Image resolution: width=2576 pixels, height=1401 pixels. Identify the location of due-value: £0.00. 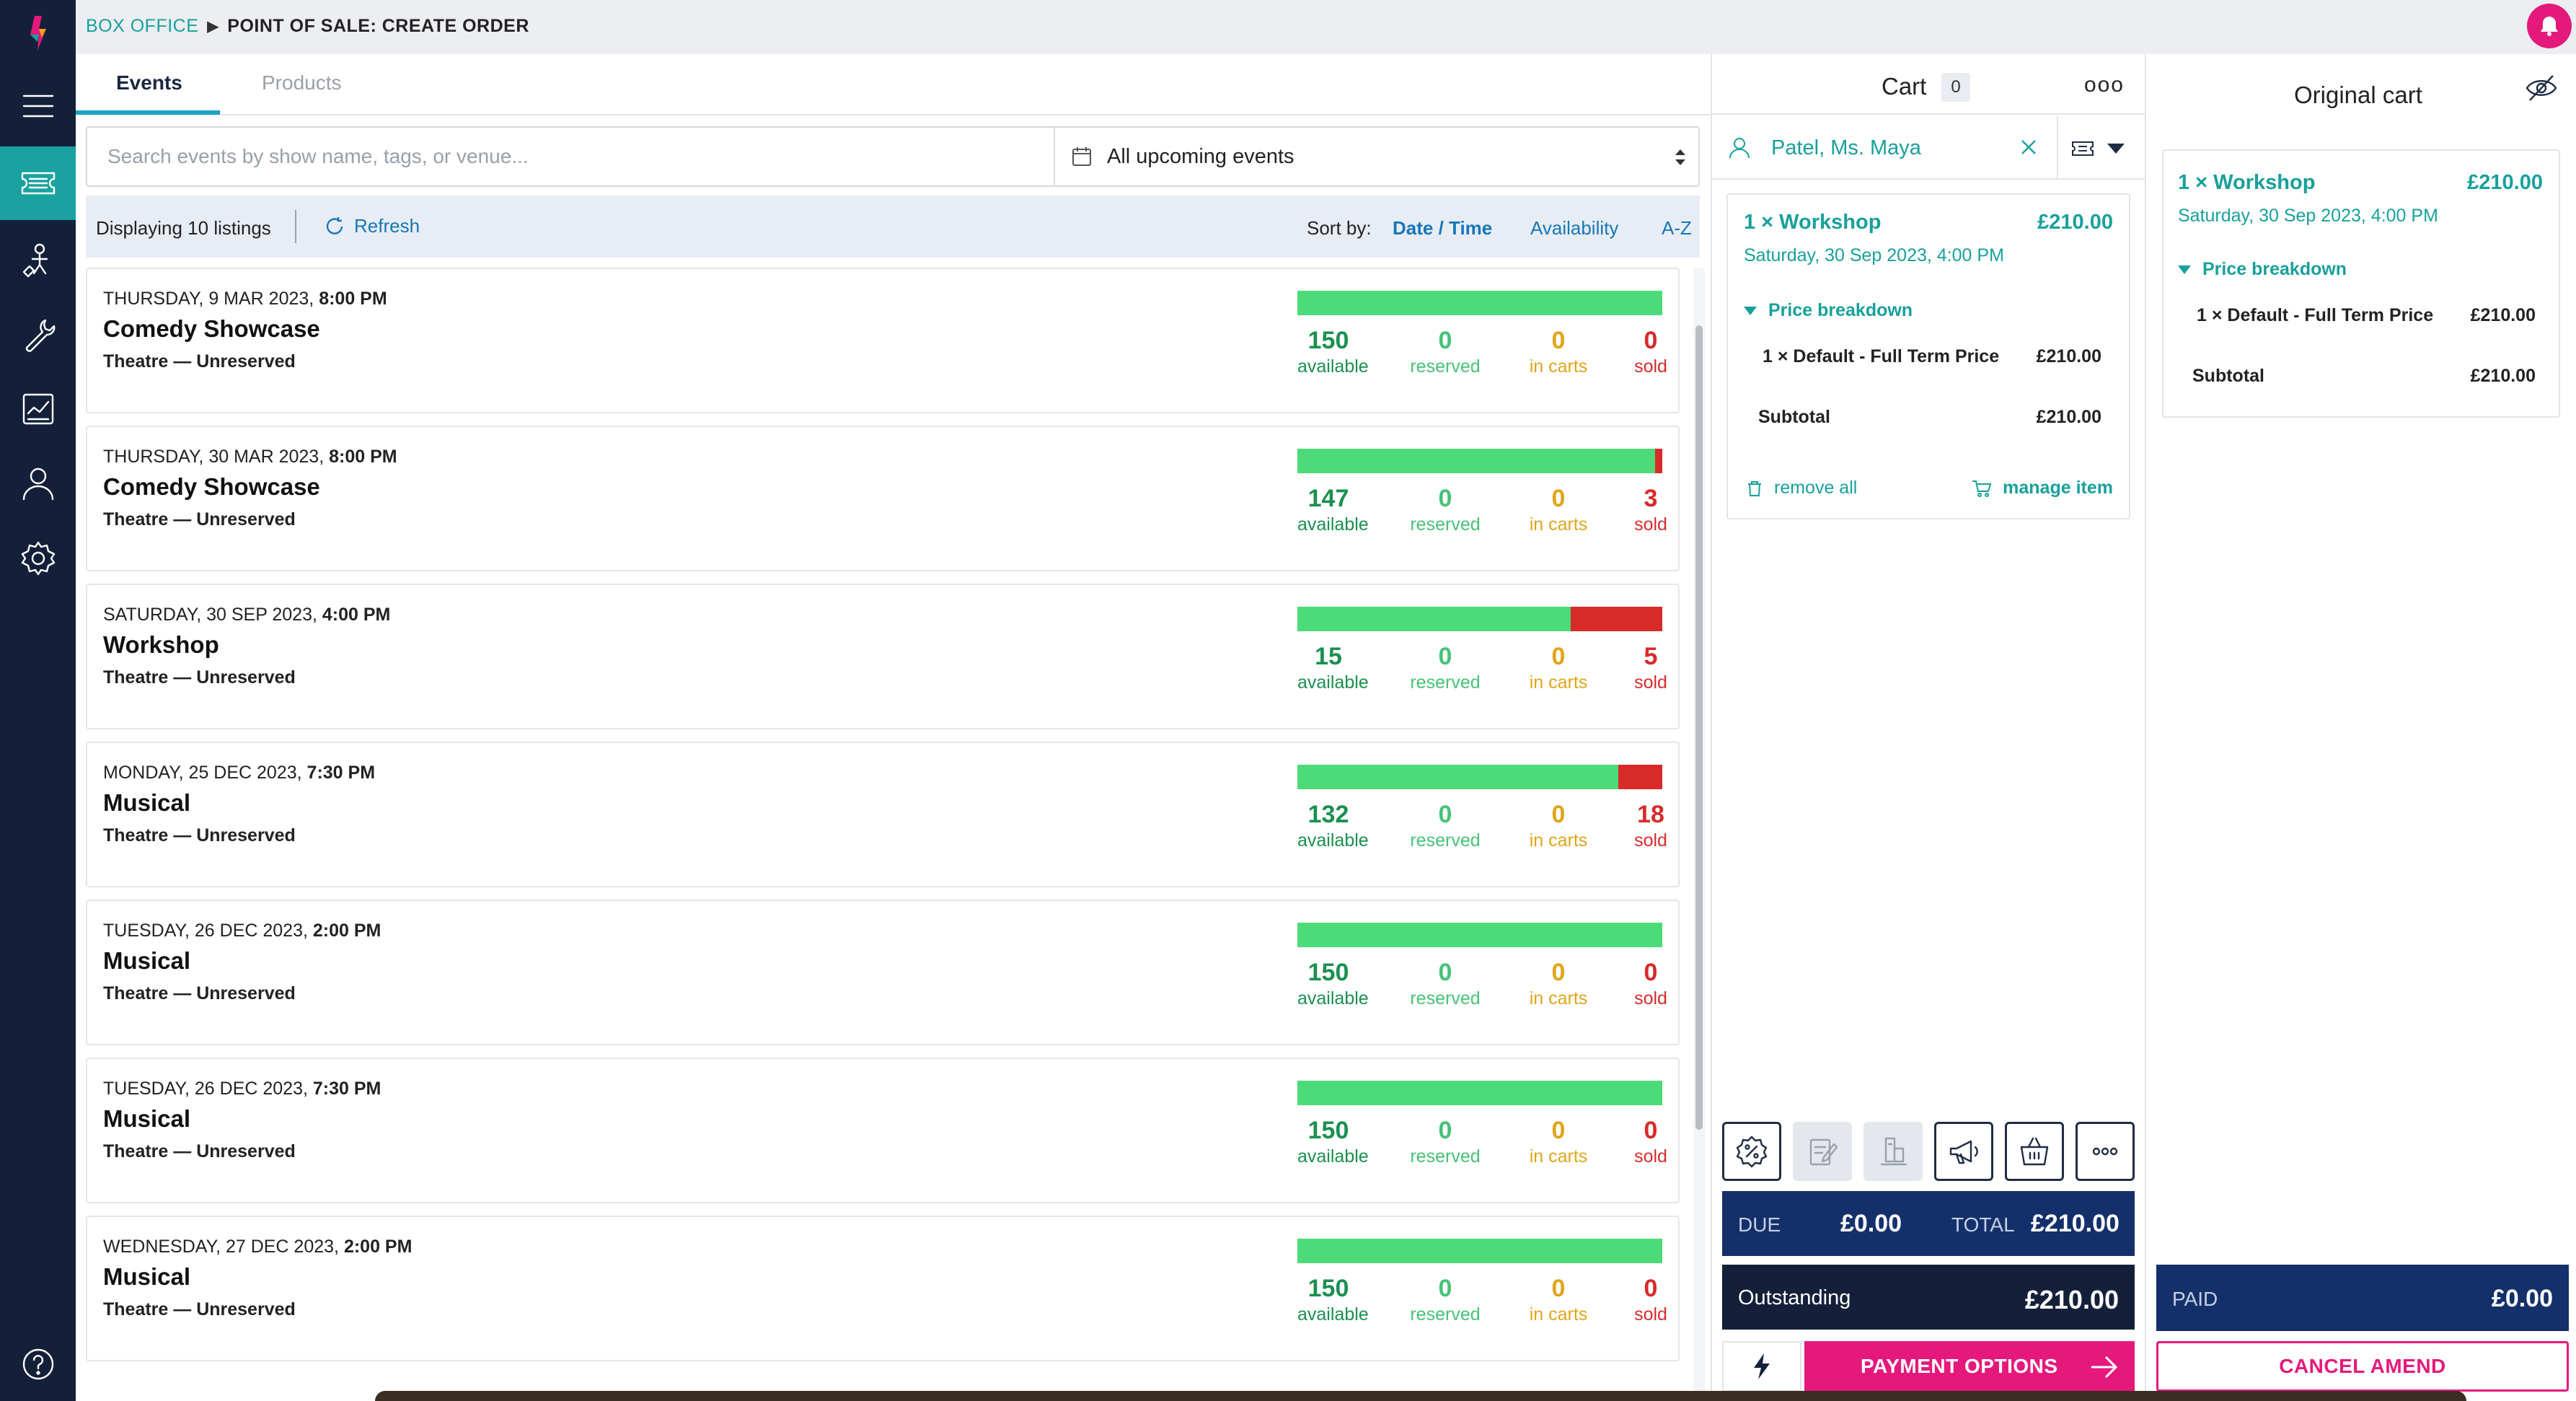
(1871, 1223).